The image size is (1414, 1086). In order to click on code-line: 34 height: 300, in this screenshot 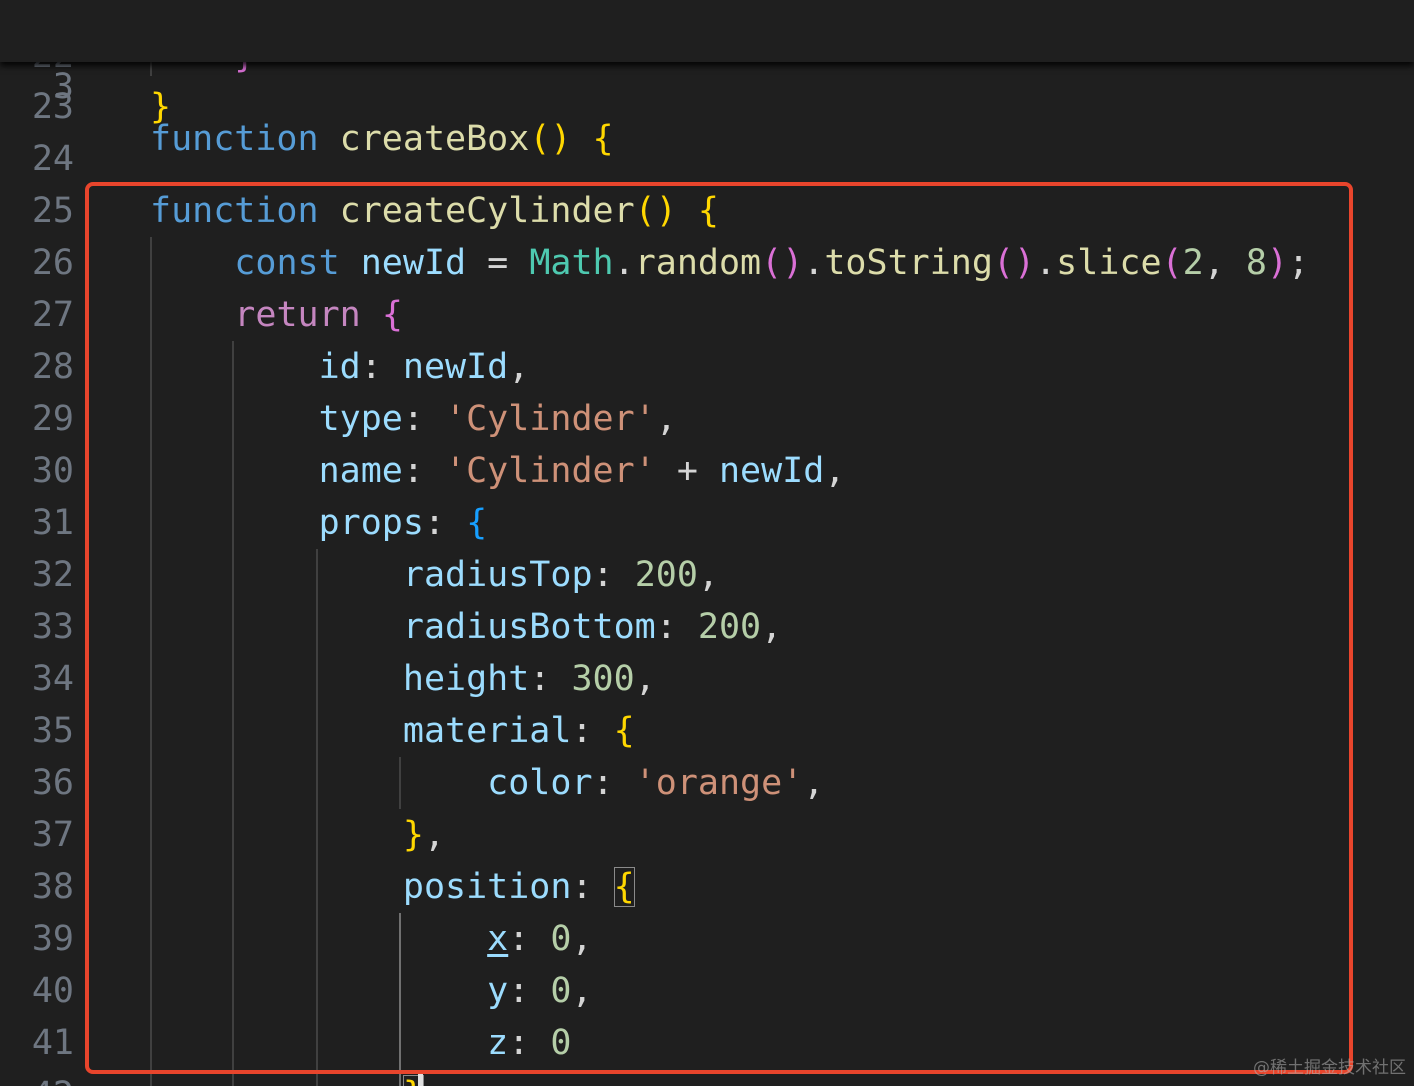, I will do `click(707, 679)`.